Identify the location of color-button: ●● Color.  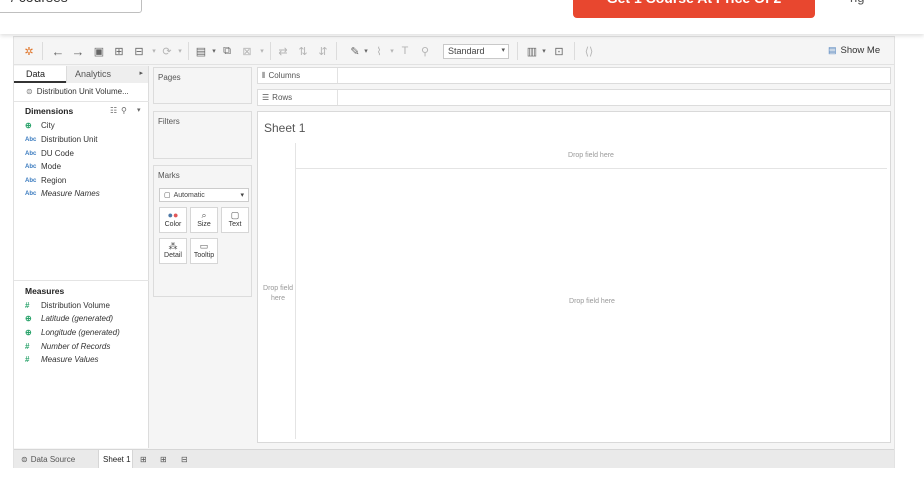
(173, 220).